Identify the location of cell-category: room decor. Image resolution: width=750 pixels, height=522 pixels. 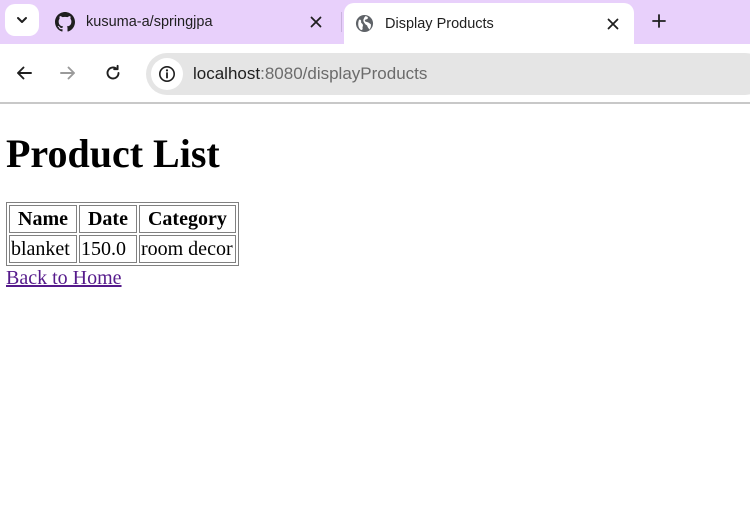
(187, 249).